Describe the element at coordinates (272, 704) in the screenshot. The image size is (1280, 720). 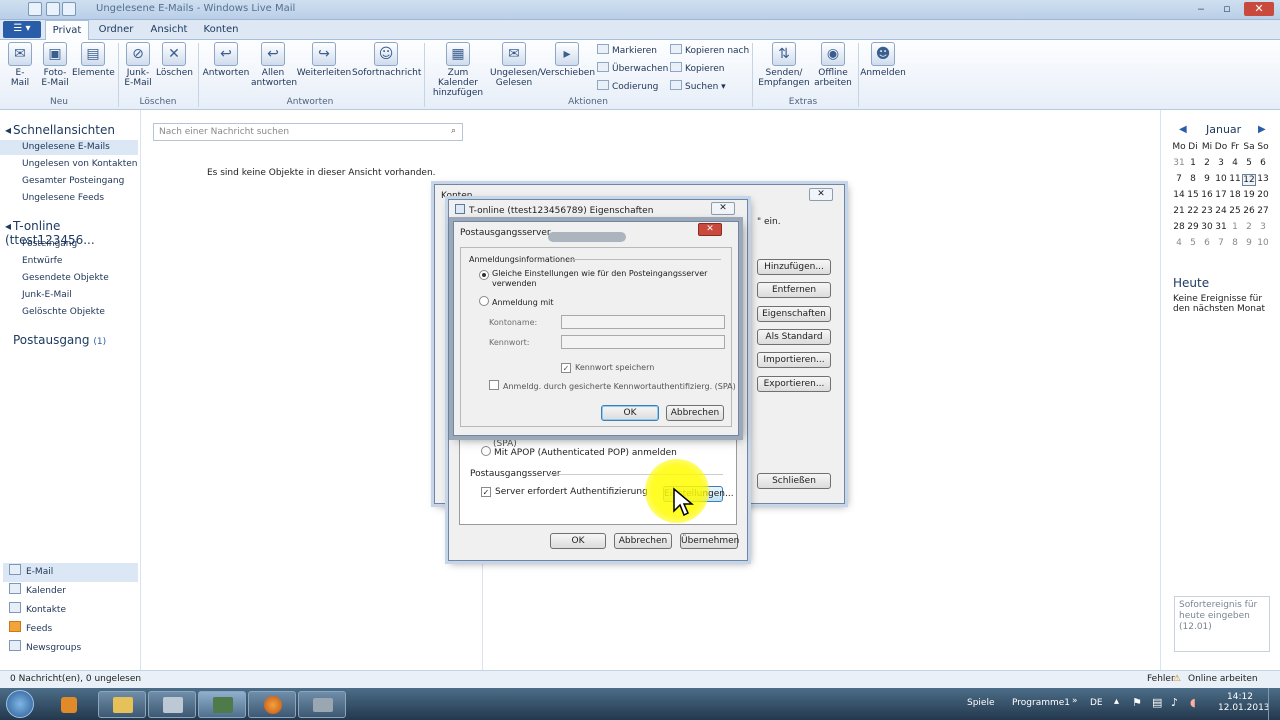
I see `firefox-task` at that location.